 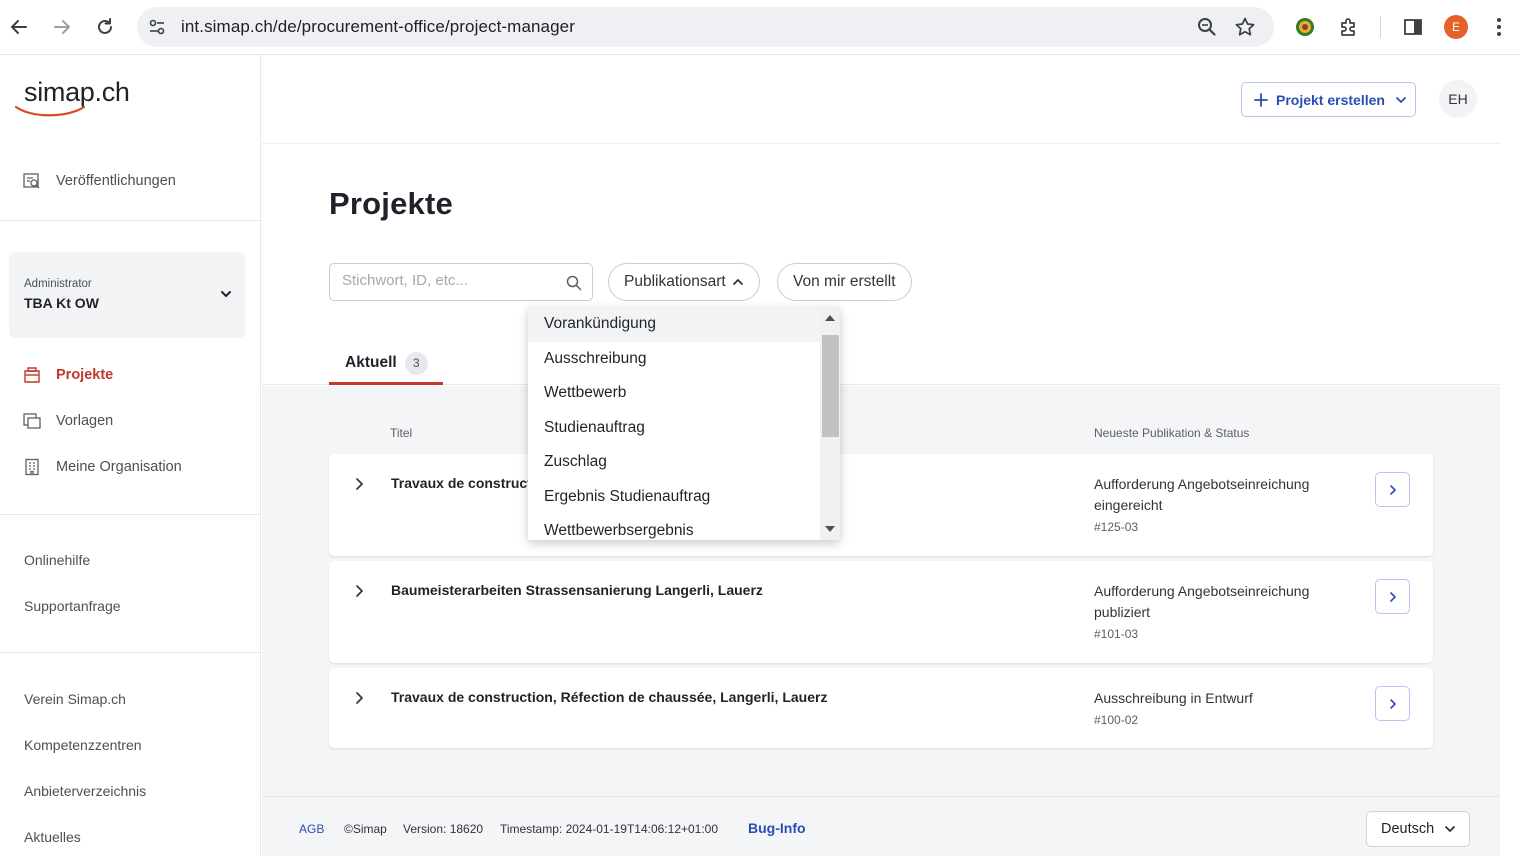 I want to click on sidebar-item-organization: Meine Organisation, so click(x=102, y=467).